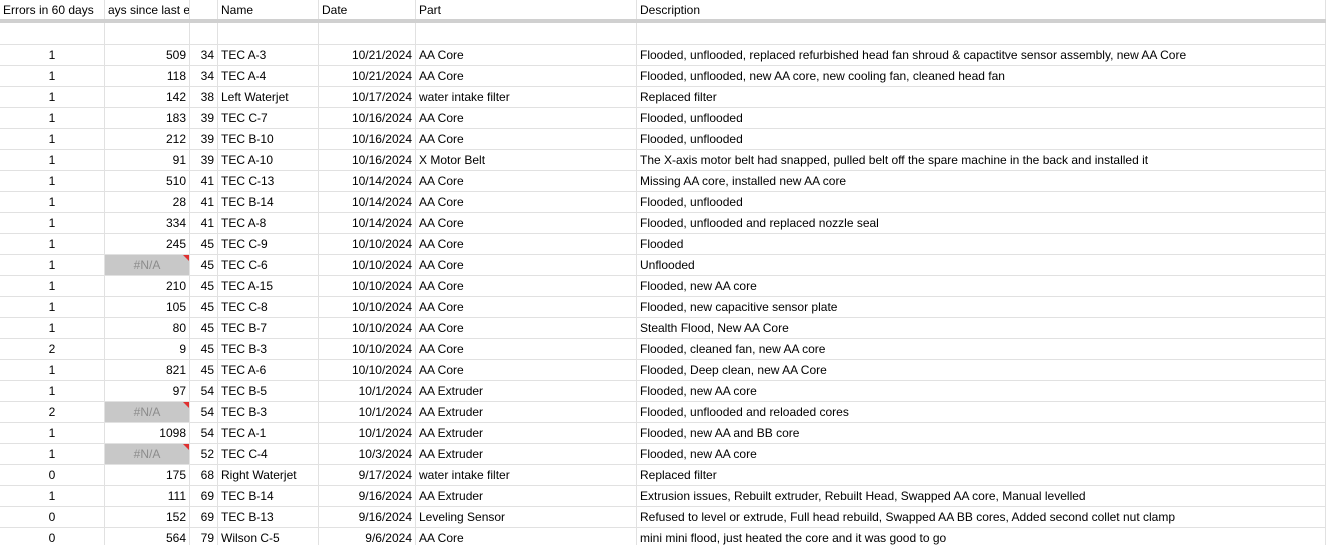 The image size is (1326, 545). I want to click on cell-name: TEC B-5, so click(268, 391).